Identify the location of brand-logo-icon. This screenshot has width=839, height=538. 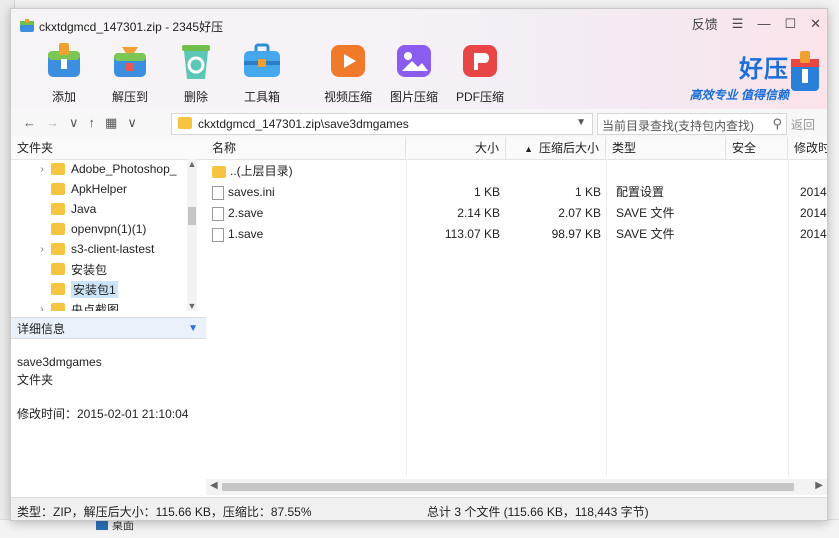
(805, 71).